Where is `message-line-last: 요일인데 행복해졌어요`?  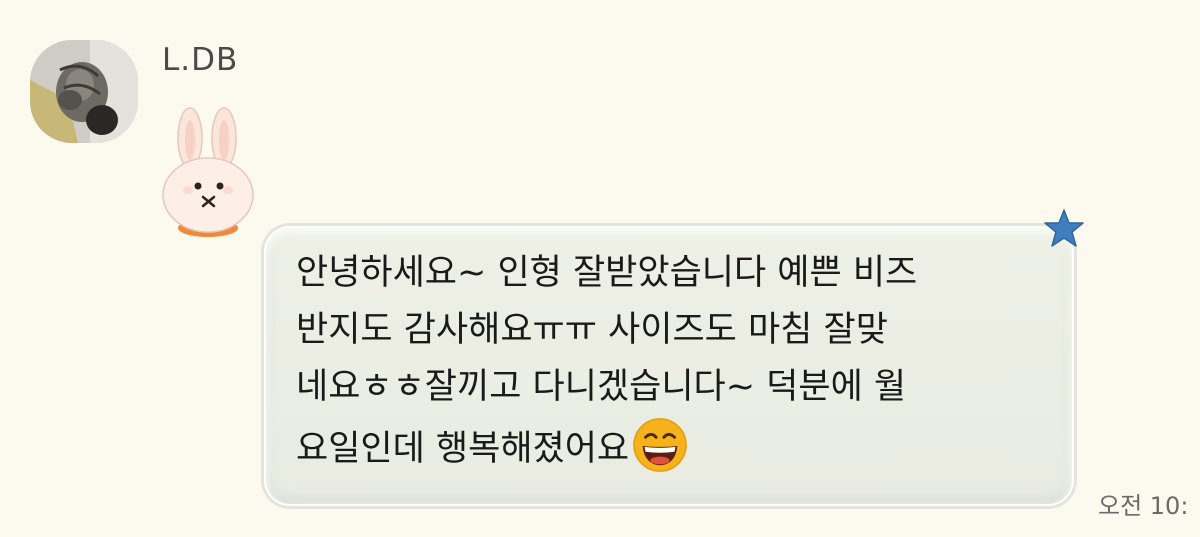 message-line-last: 요일인데 행복해졌어요 is located at coordinates (676, 447).